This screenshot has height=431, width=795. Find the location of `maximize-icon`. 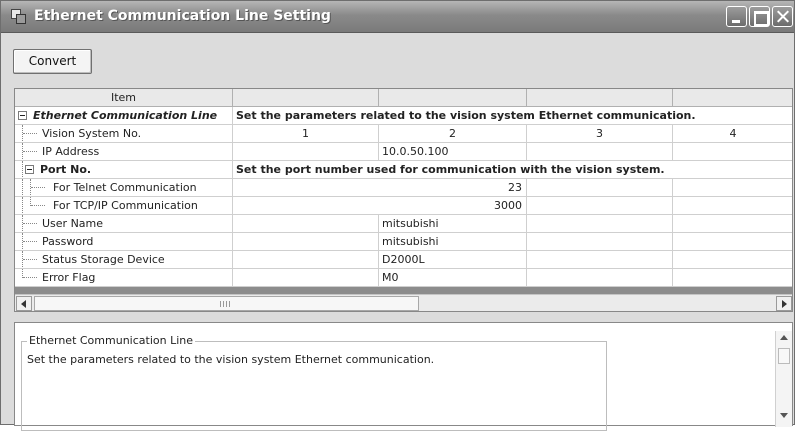

maximize-icon is located at coordinates (759, 16).